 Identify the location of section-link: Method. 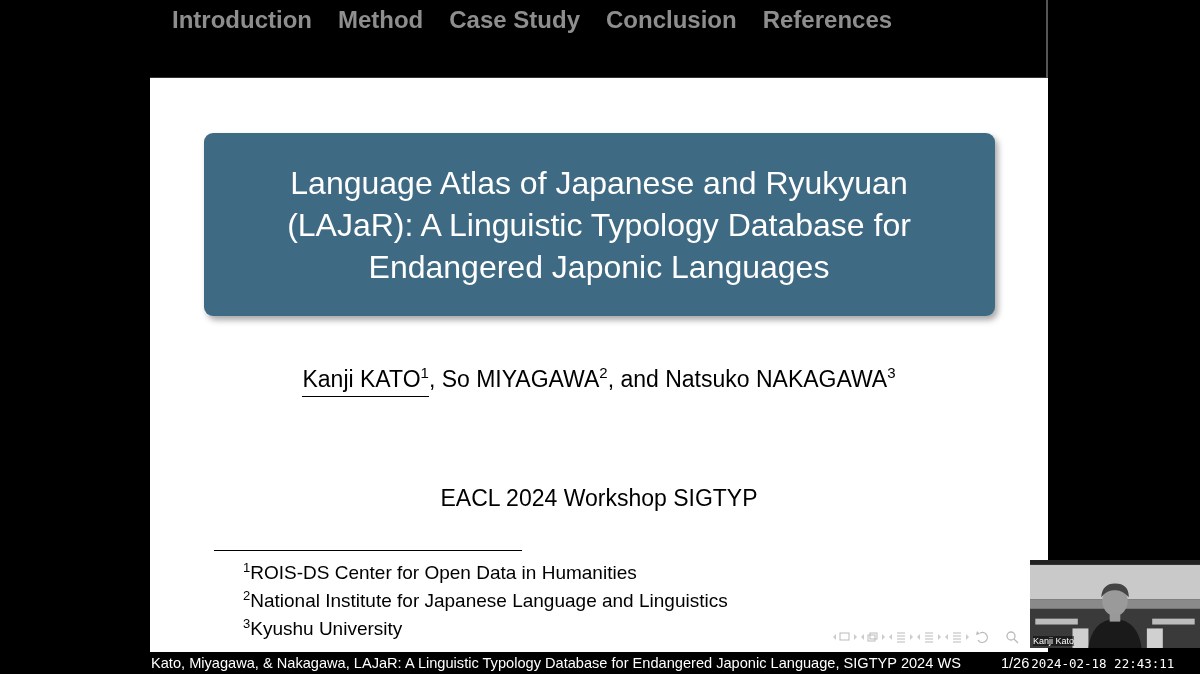
(380, 20).